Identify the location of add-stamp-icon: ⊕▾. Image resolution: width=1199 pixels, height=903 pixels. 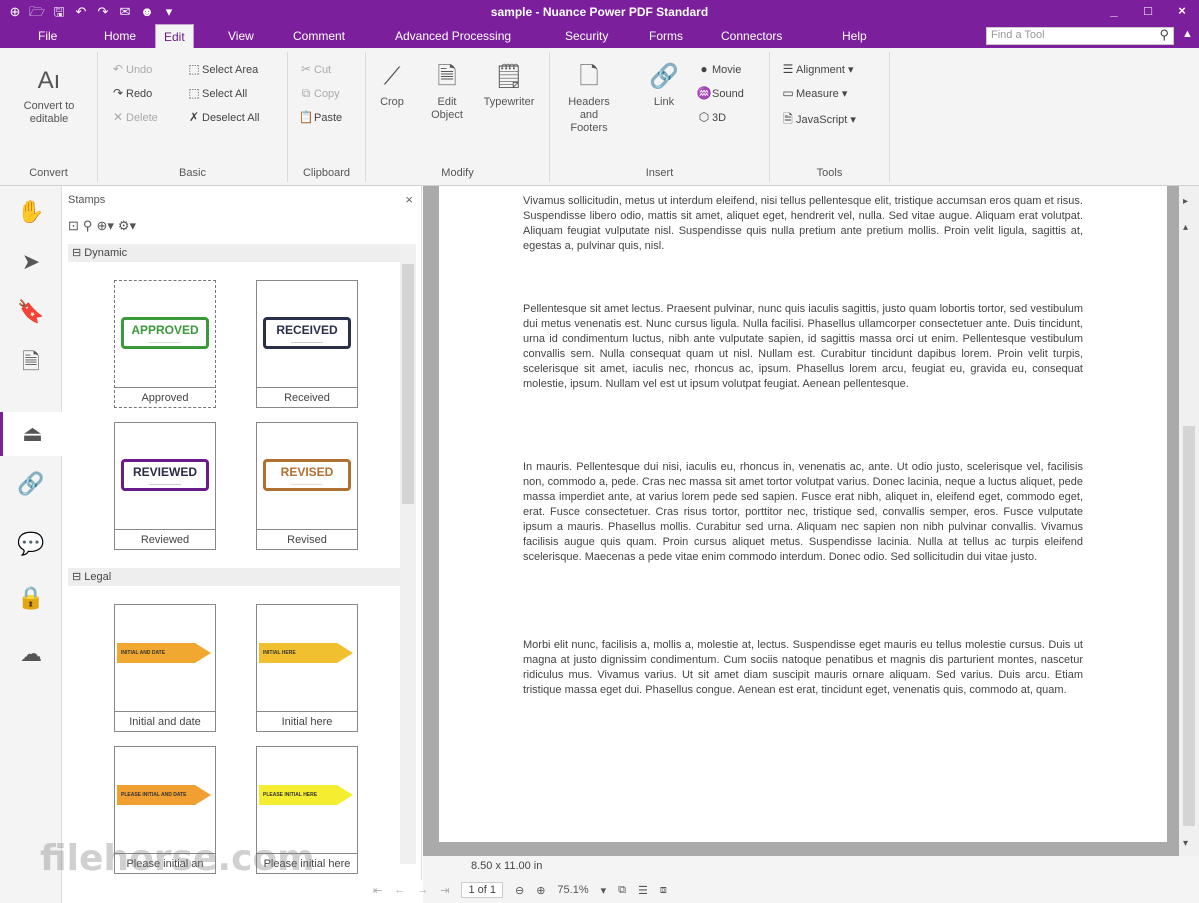
(104, 226).